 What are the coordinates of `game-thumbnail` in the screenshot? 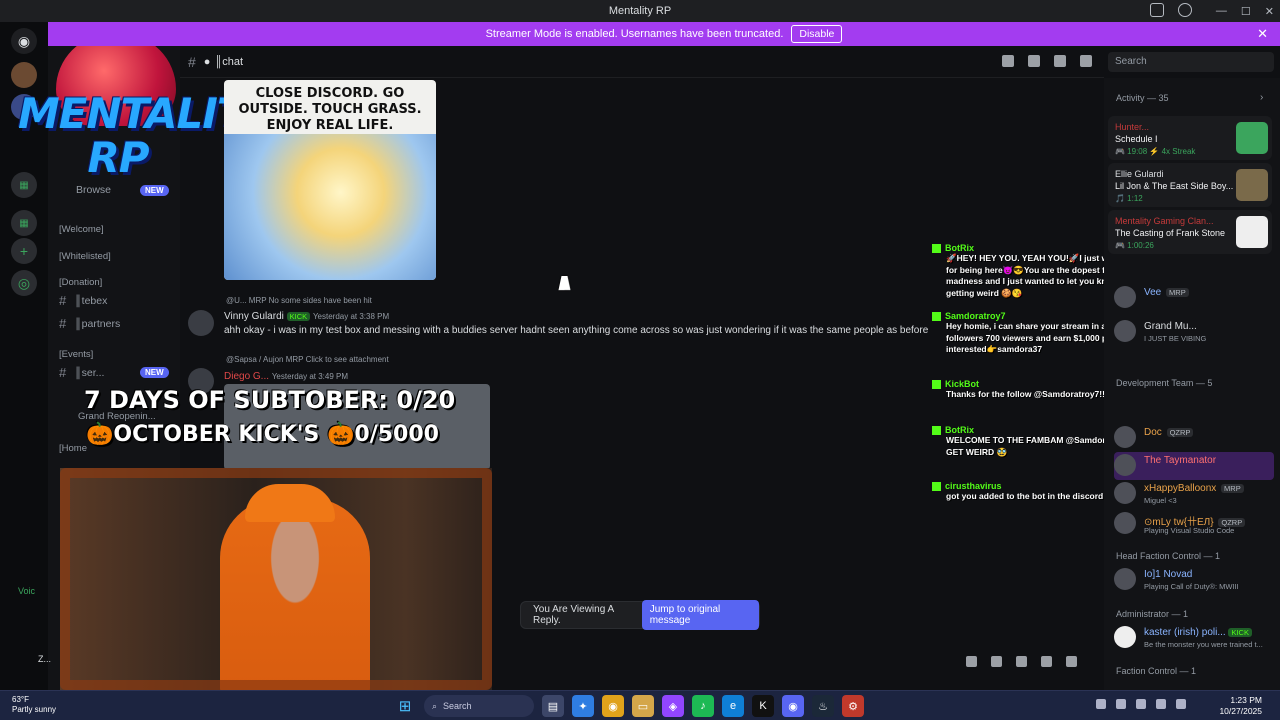 It's located at (1252, 138).